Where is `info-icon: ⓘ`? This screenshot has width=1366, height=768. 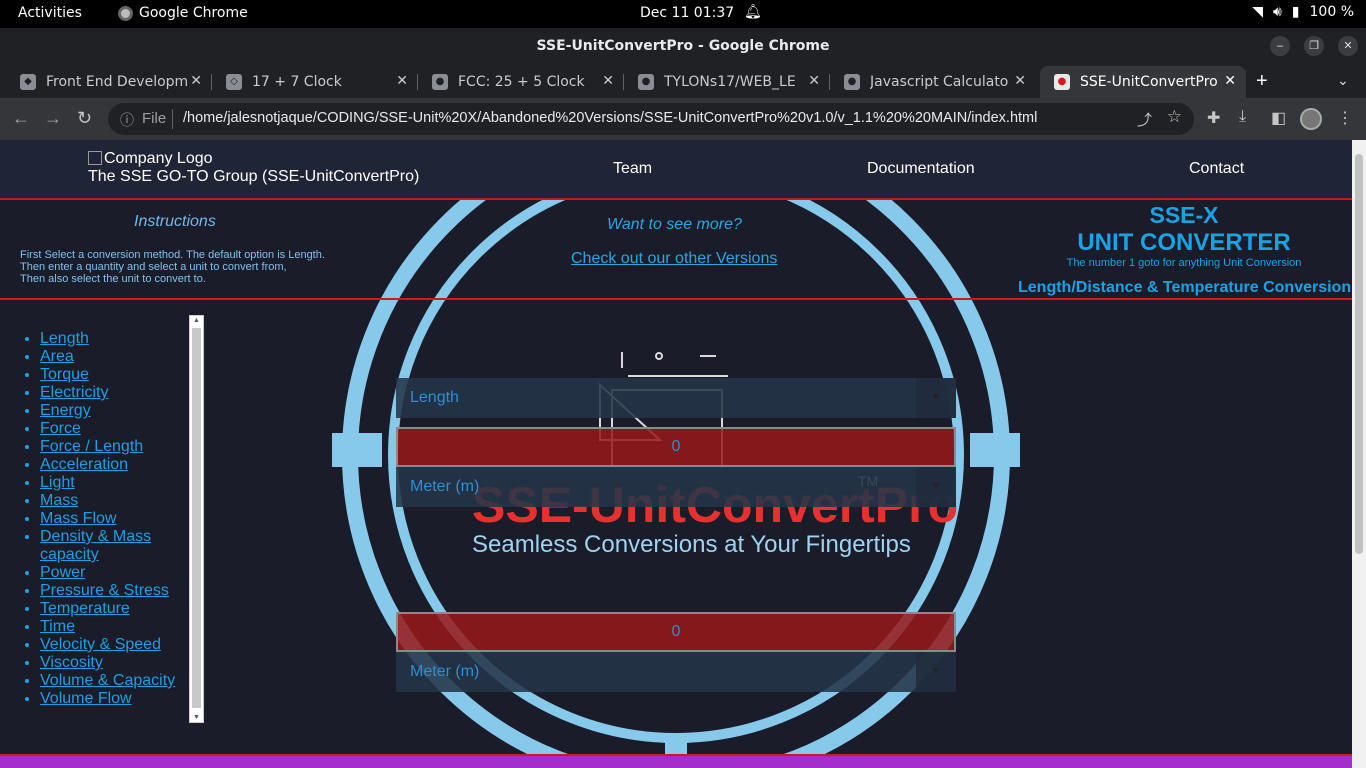
info-icon: ⓘ is located at coordinates (127, 120).